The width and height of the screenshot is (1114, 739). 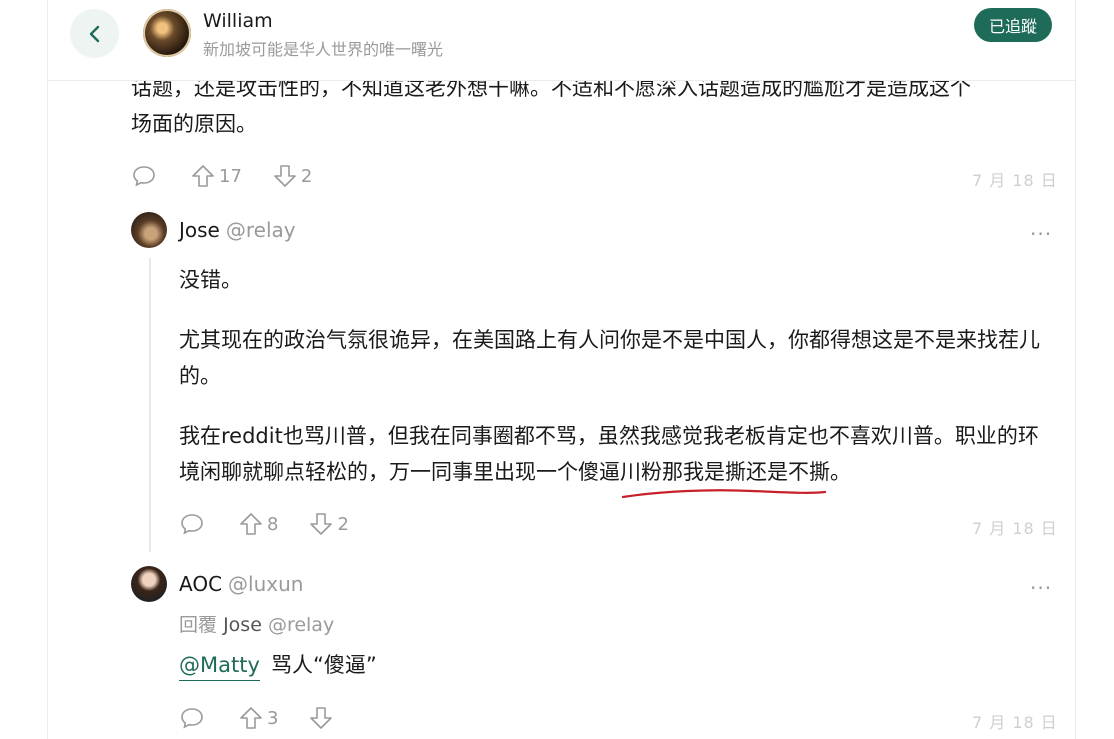 I want to click on left-gutter-border, so click(x=47, y=369).